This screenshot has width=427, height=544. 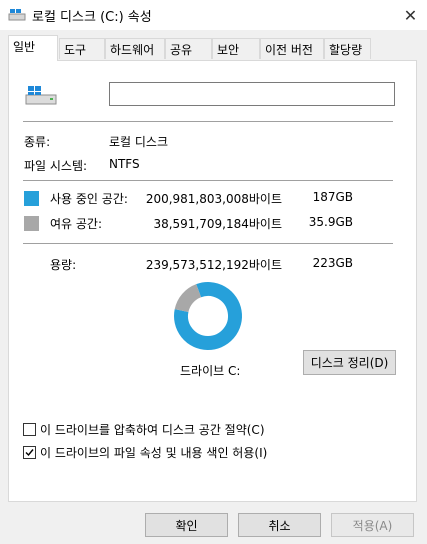 I want to click on close-button: ✕, so click(x=410, y=15).